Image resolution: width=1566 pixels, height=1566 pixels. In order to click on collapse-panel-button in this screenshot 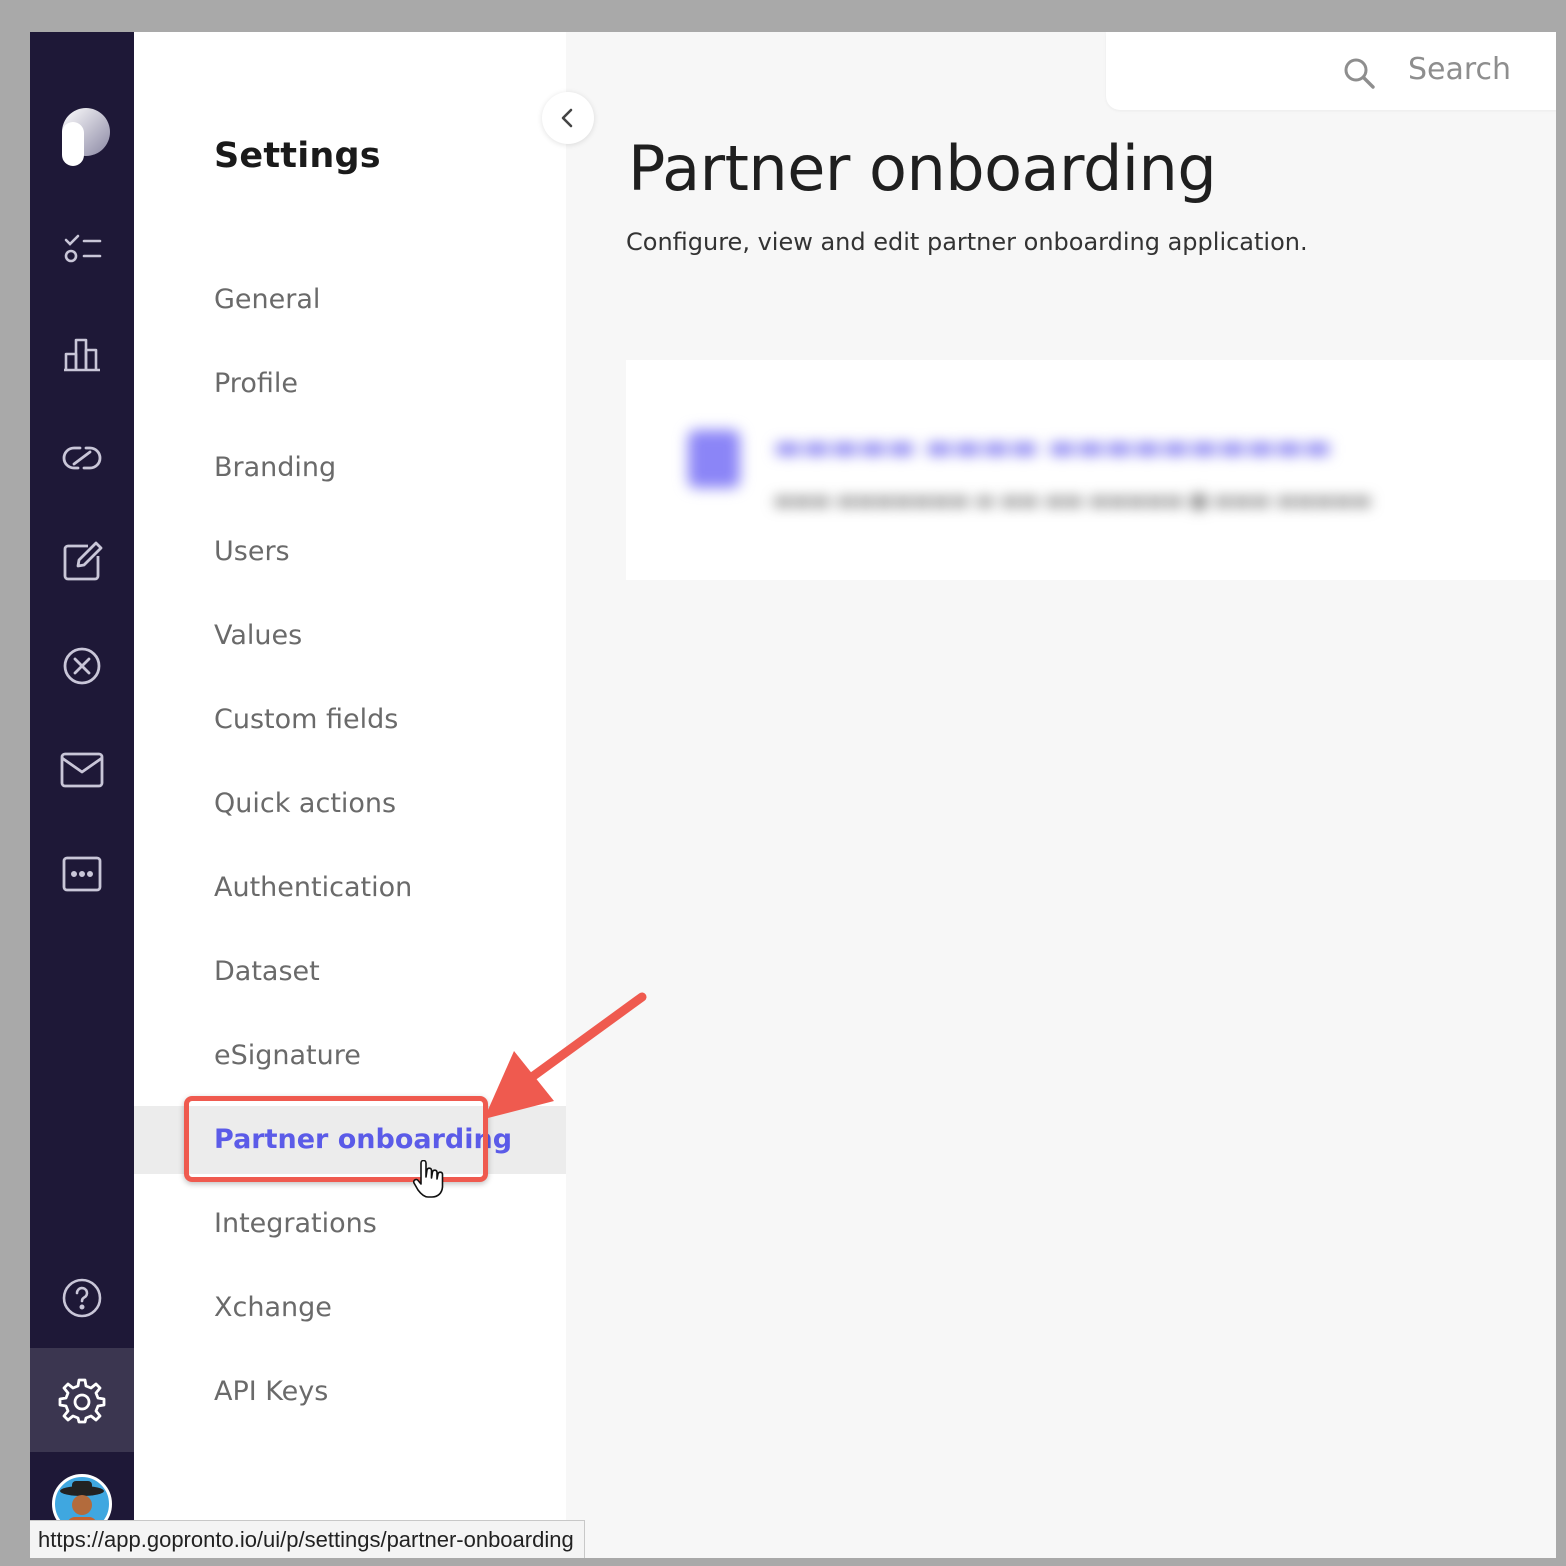, I will do `click(568, 118)`.